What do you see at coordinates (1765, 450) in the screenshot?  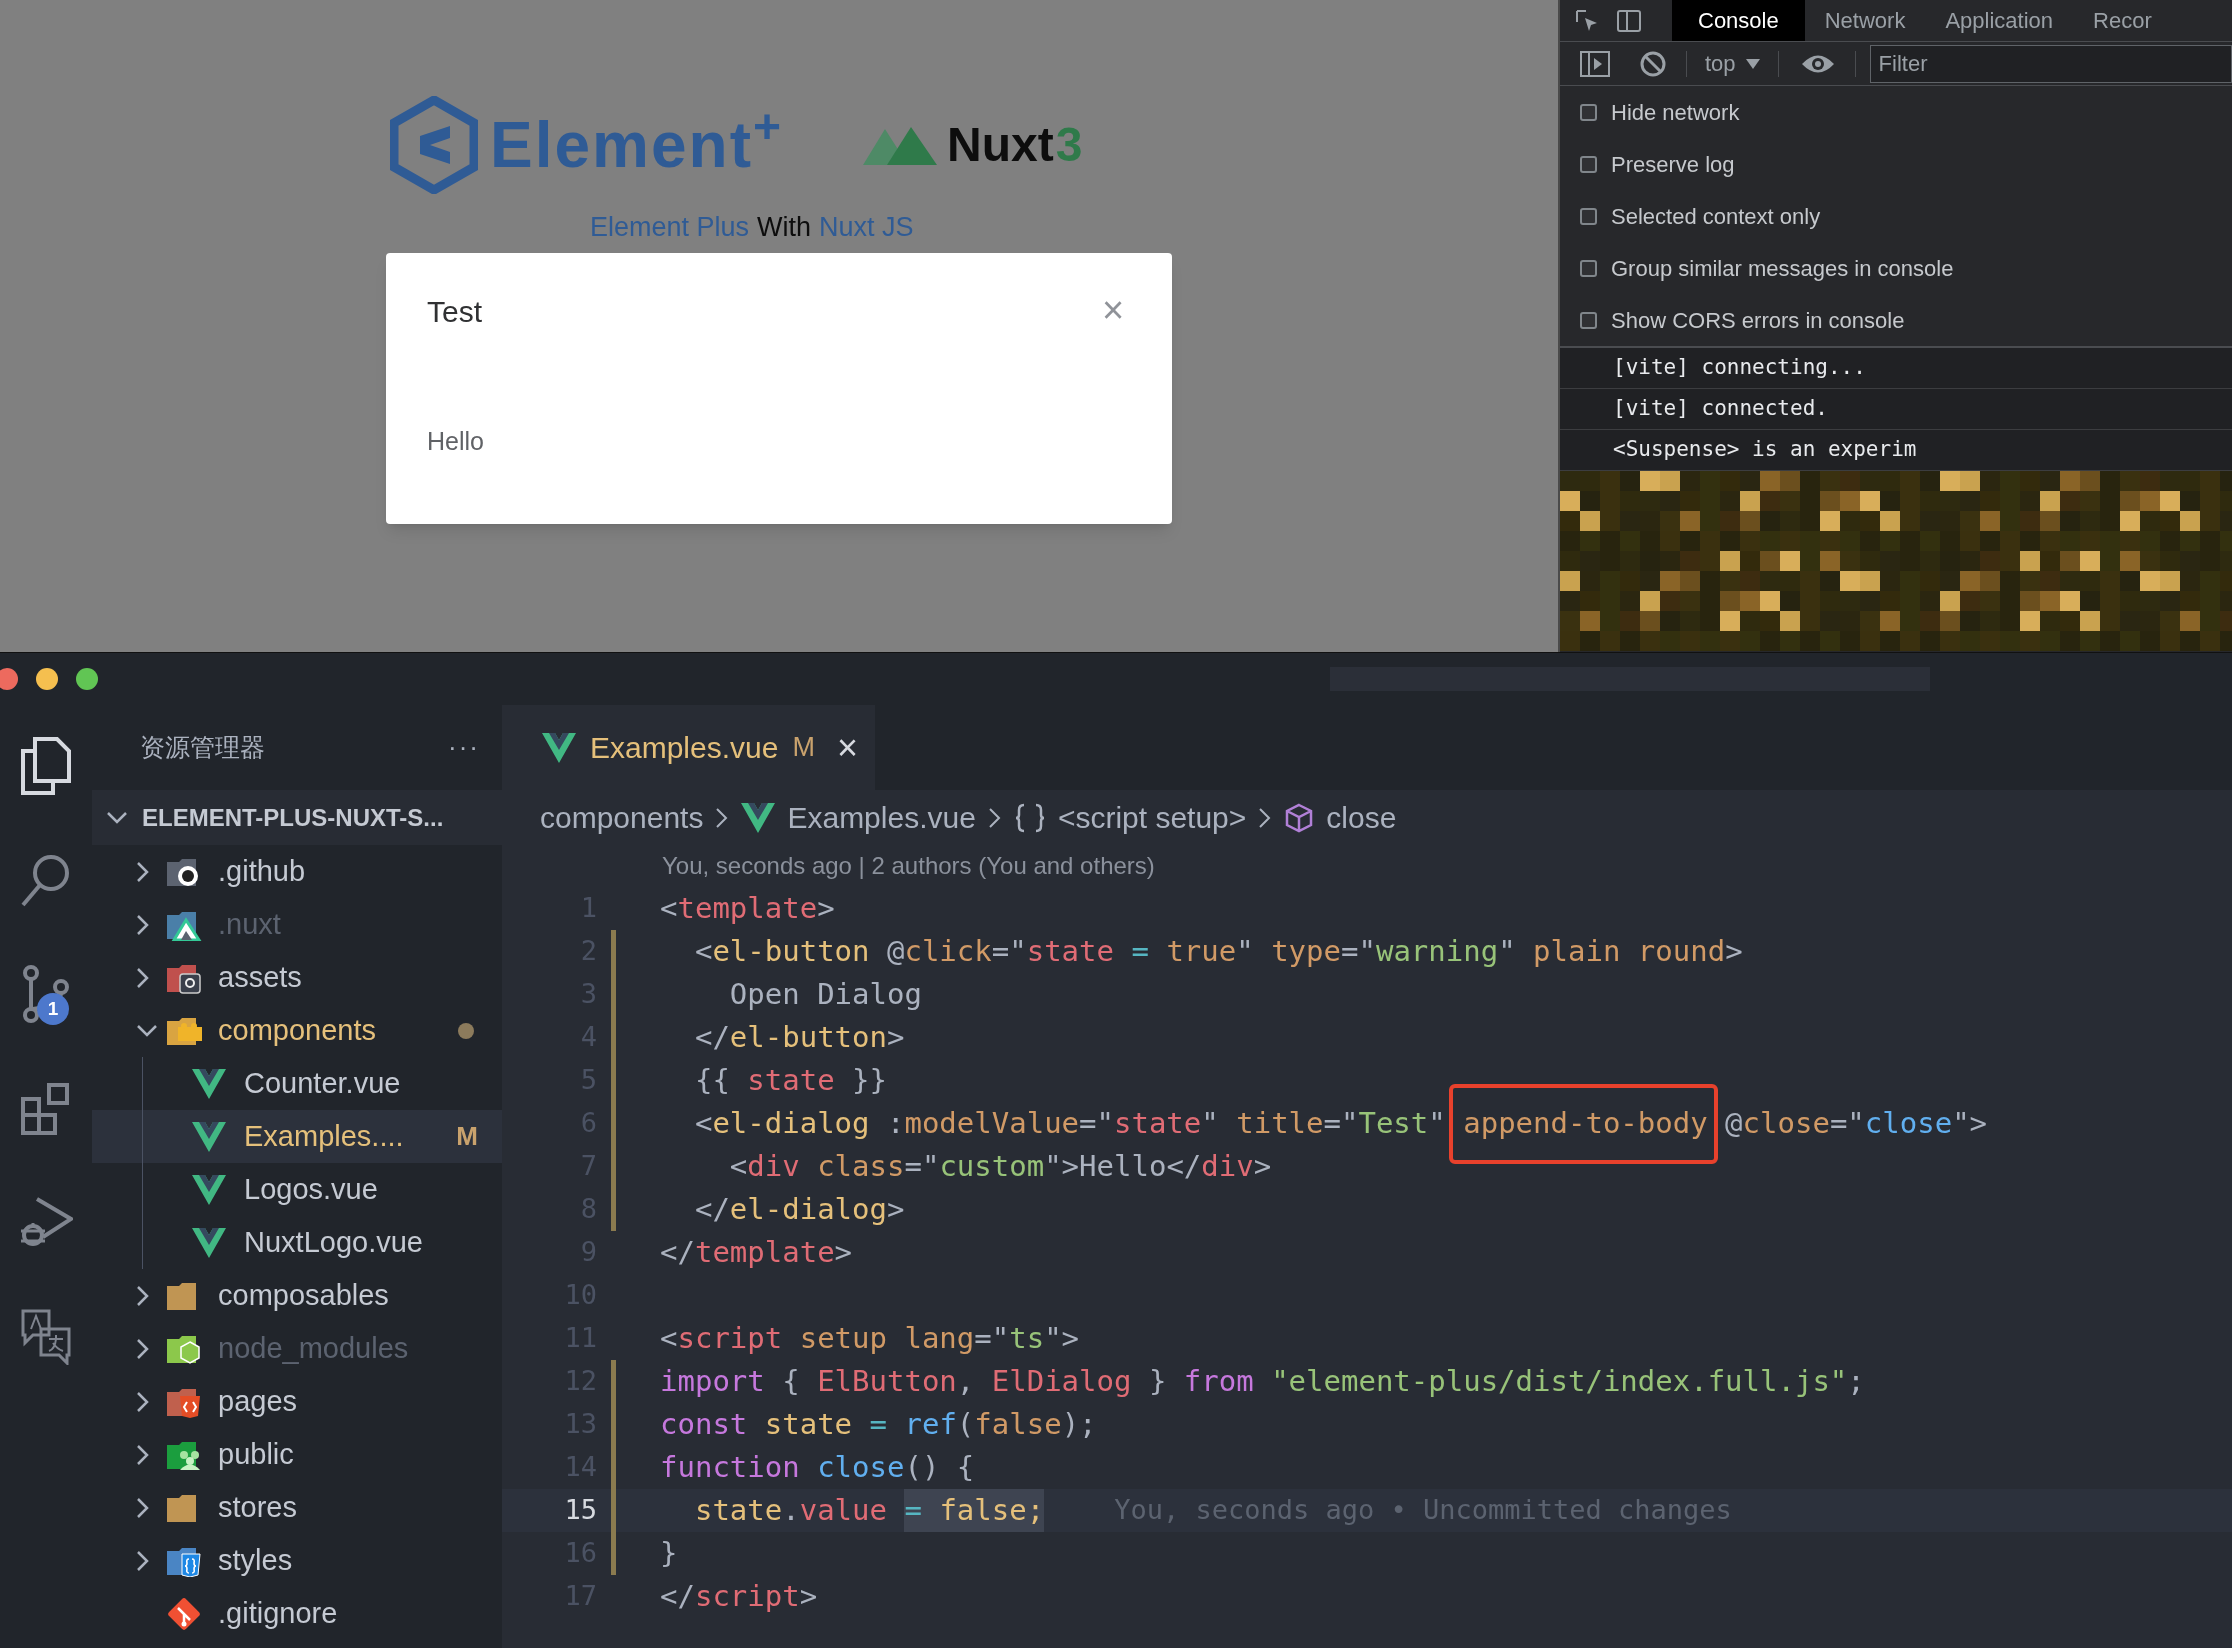 I see `console-message: <Suspense> is an experim` at bounding box center [1765, 450].